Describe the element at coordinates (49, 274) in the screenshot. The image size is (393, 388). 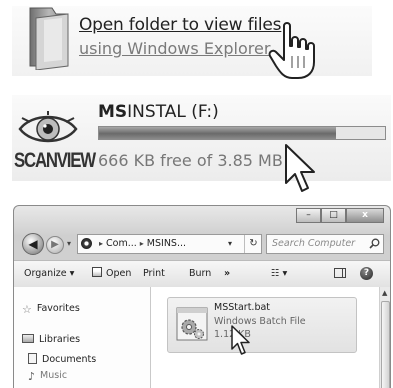
I see `organize-button: Organize ▾` at that location.